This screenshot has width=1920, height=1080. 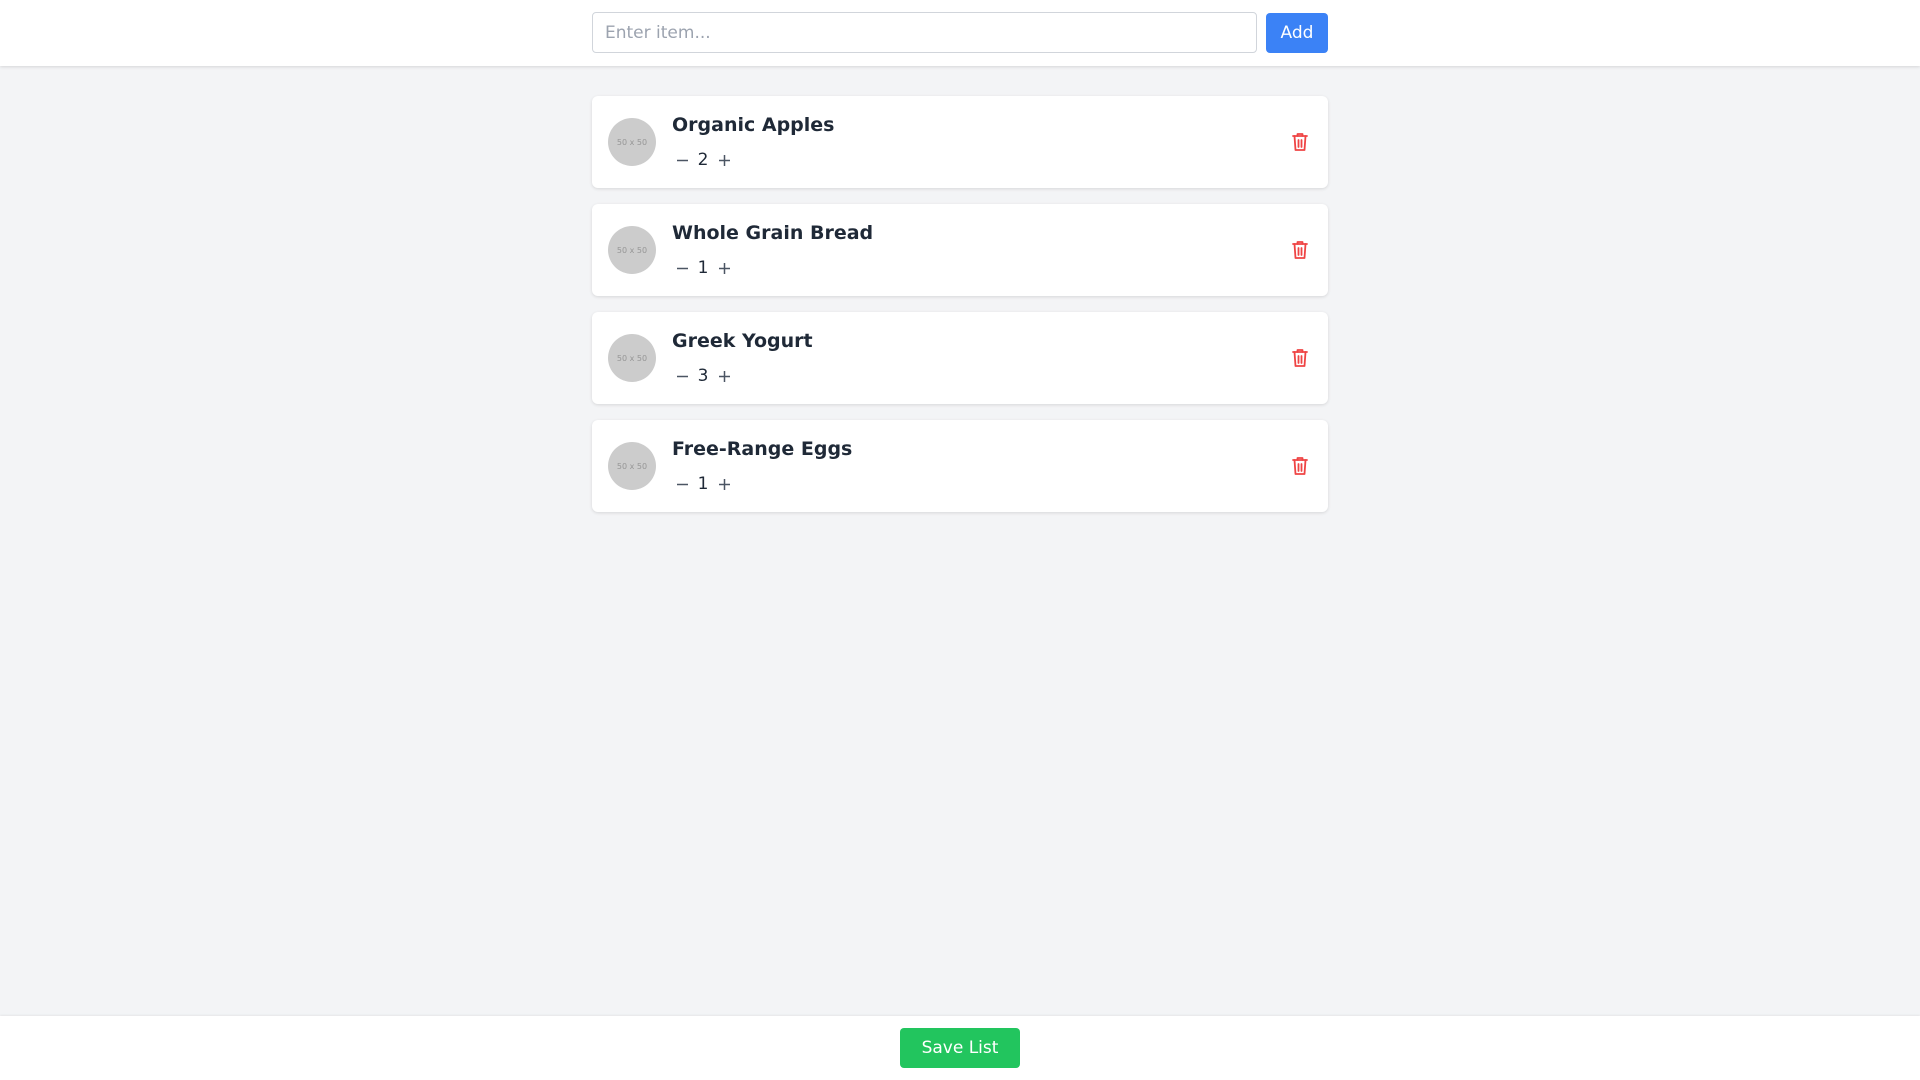 I want to click on quantity-value: 2, so click(x=703, y=160).